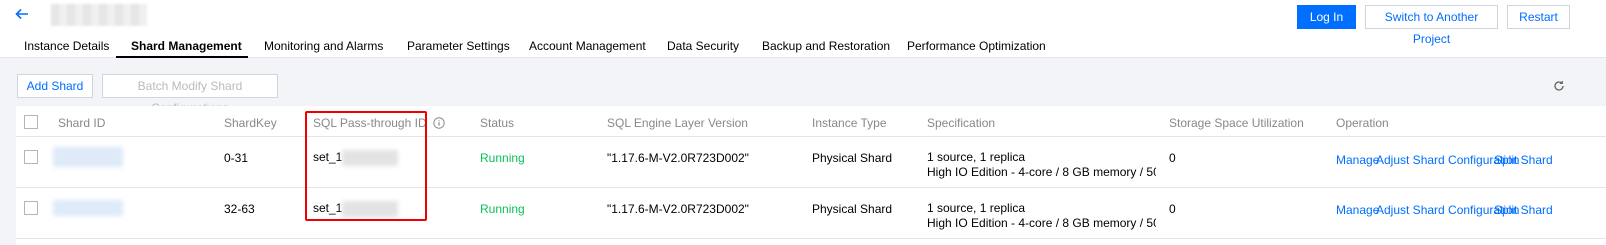 The height and width of the screenshot is (245, 1606). Describe the element at coordinates (250, 123) in the screenshot. I see `col-shardkey: ShardKey` at that location.